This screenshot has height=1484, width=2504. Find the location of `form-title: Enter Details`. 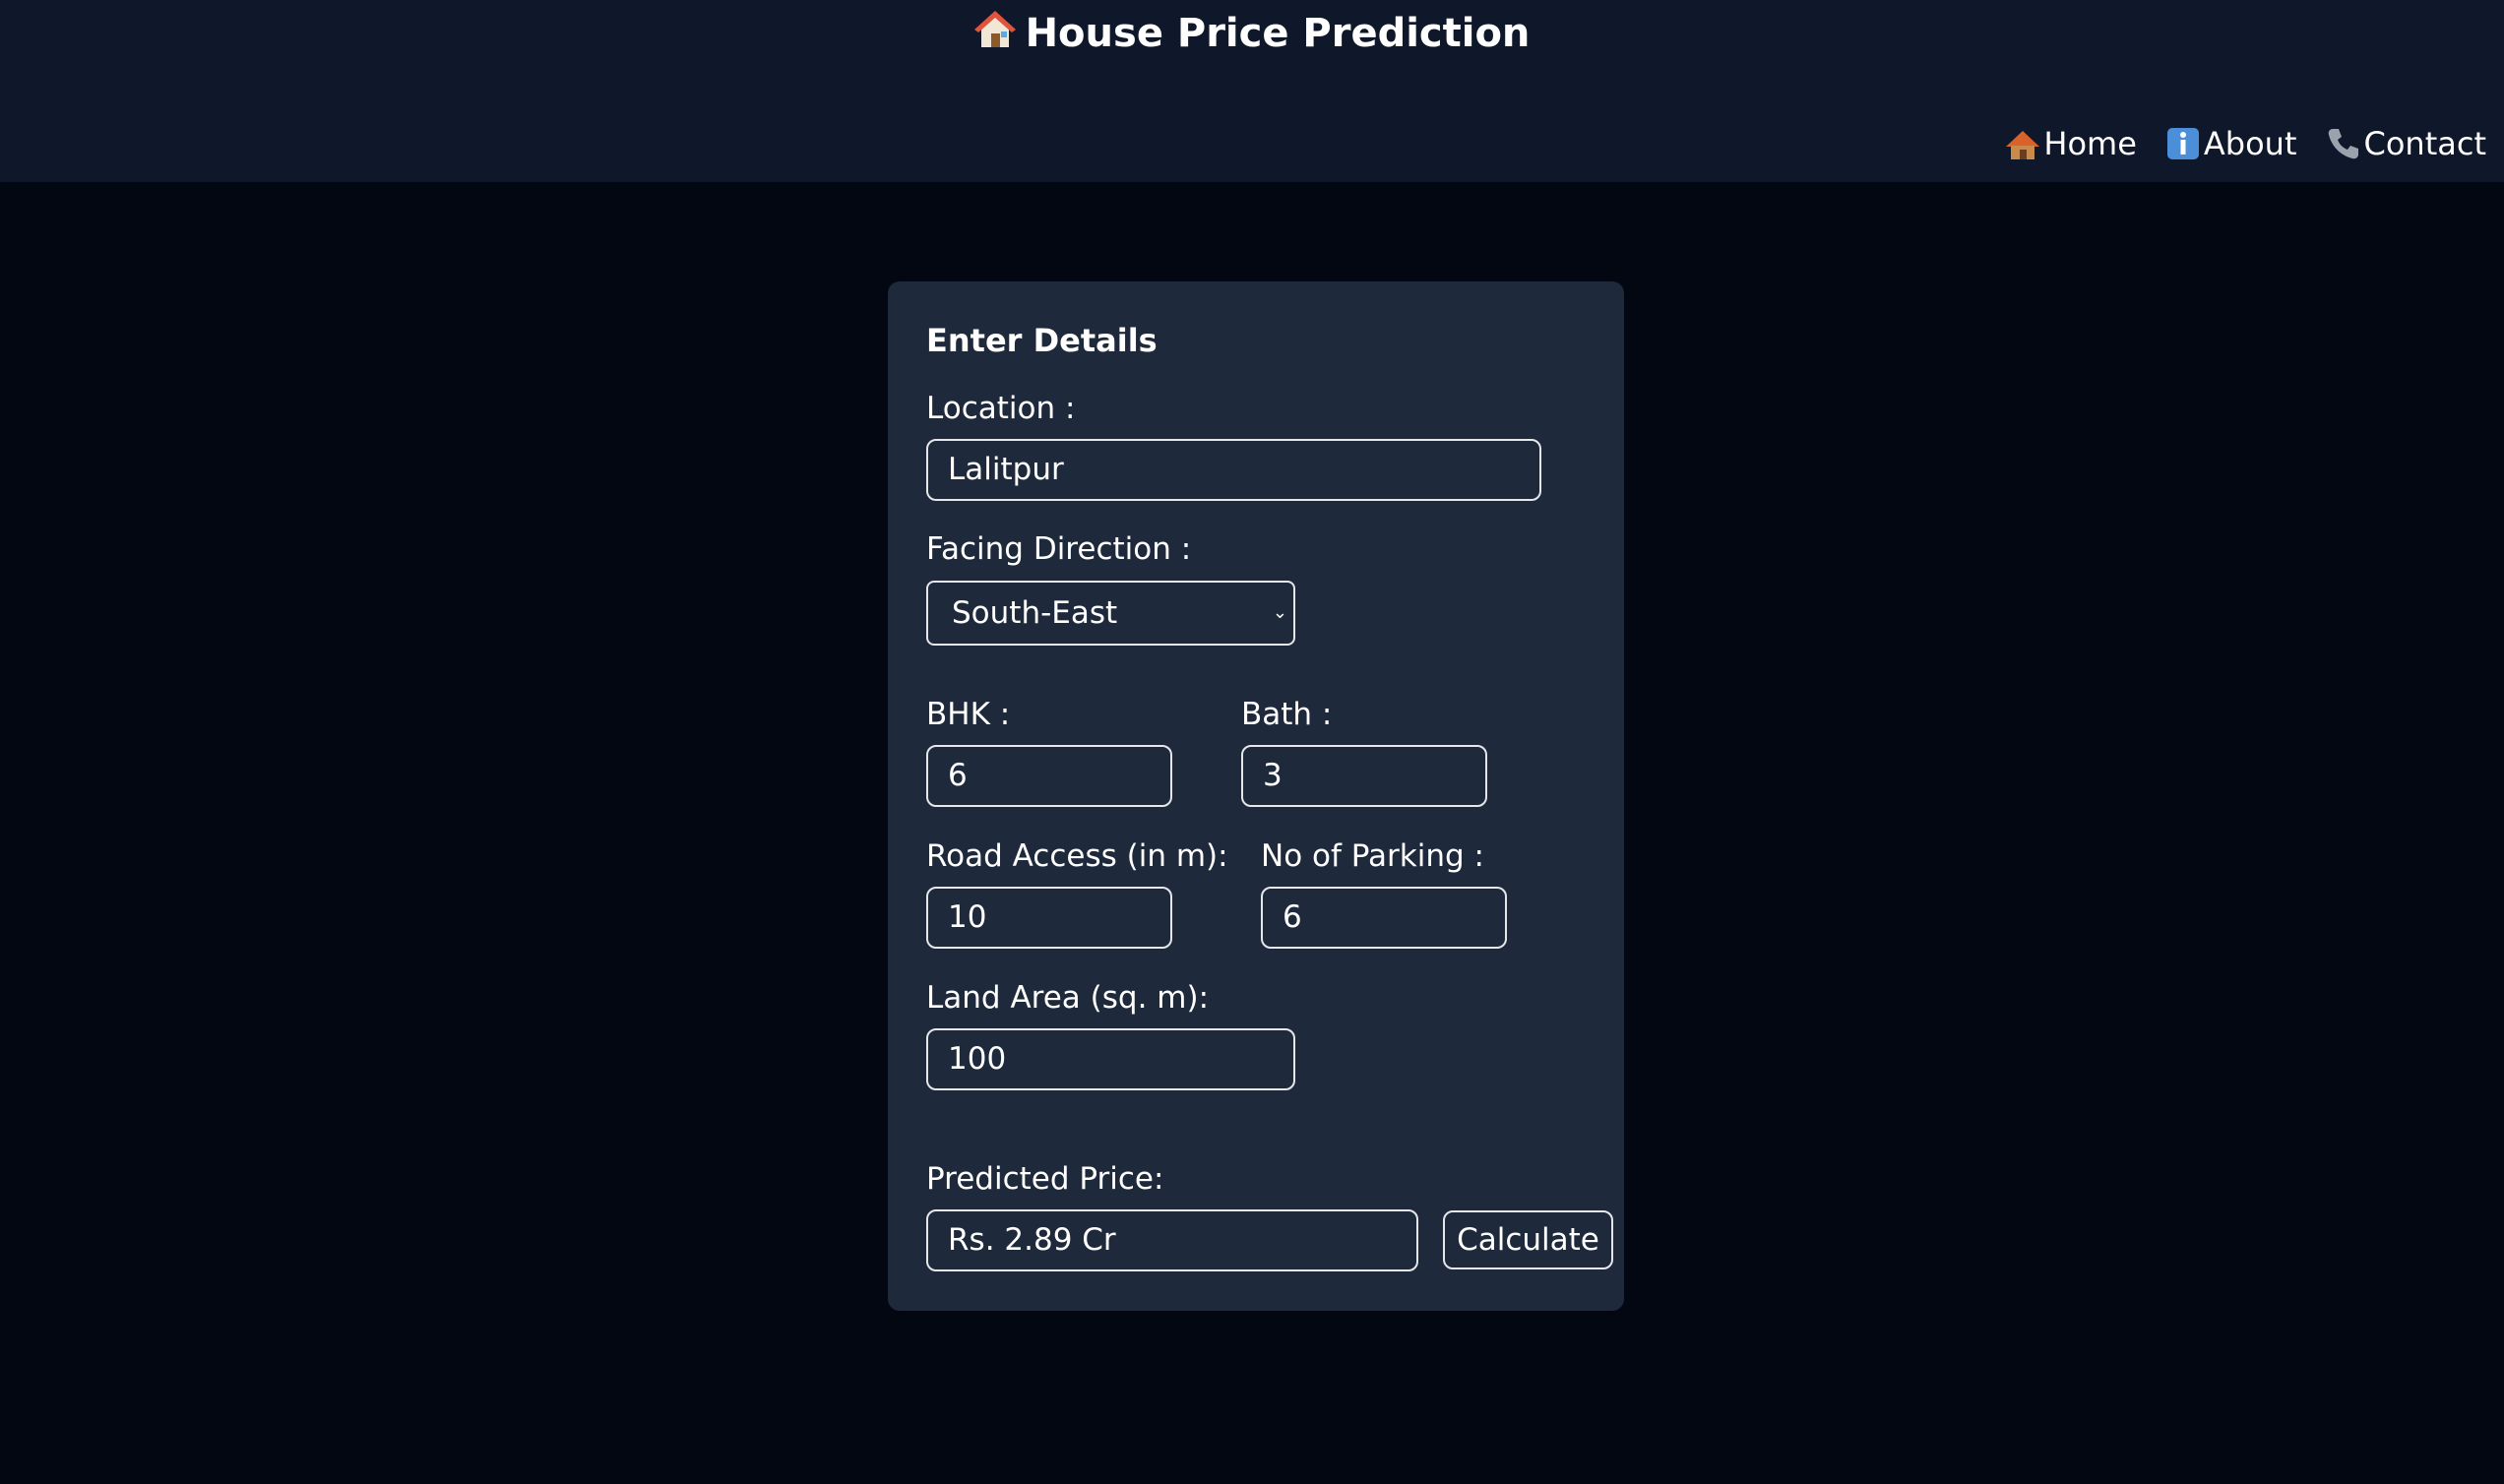

form-title: Enter Details is located at coordinates (1042, 340).